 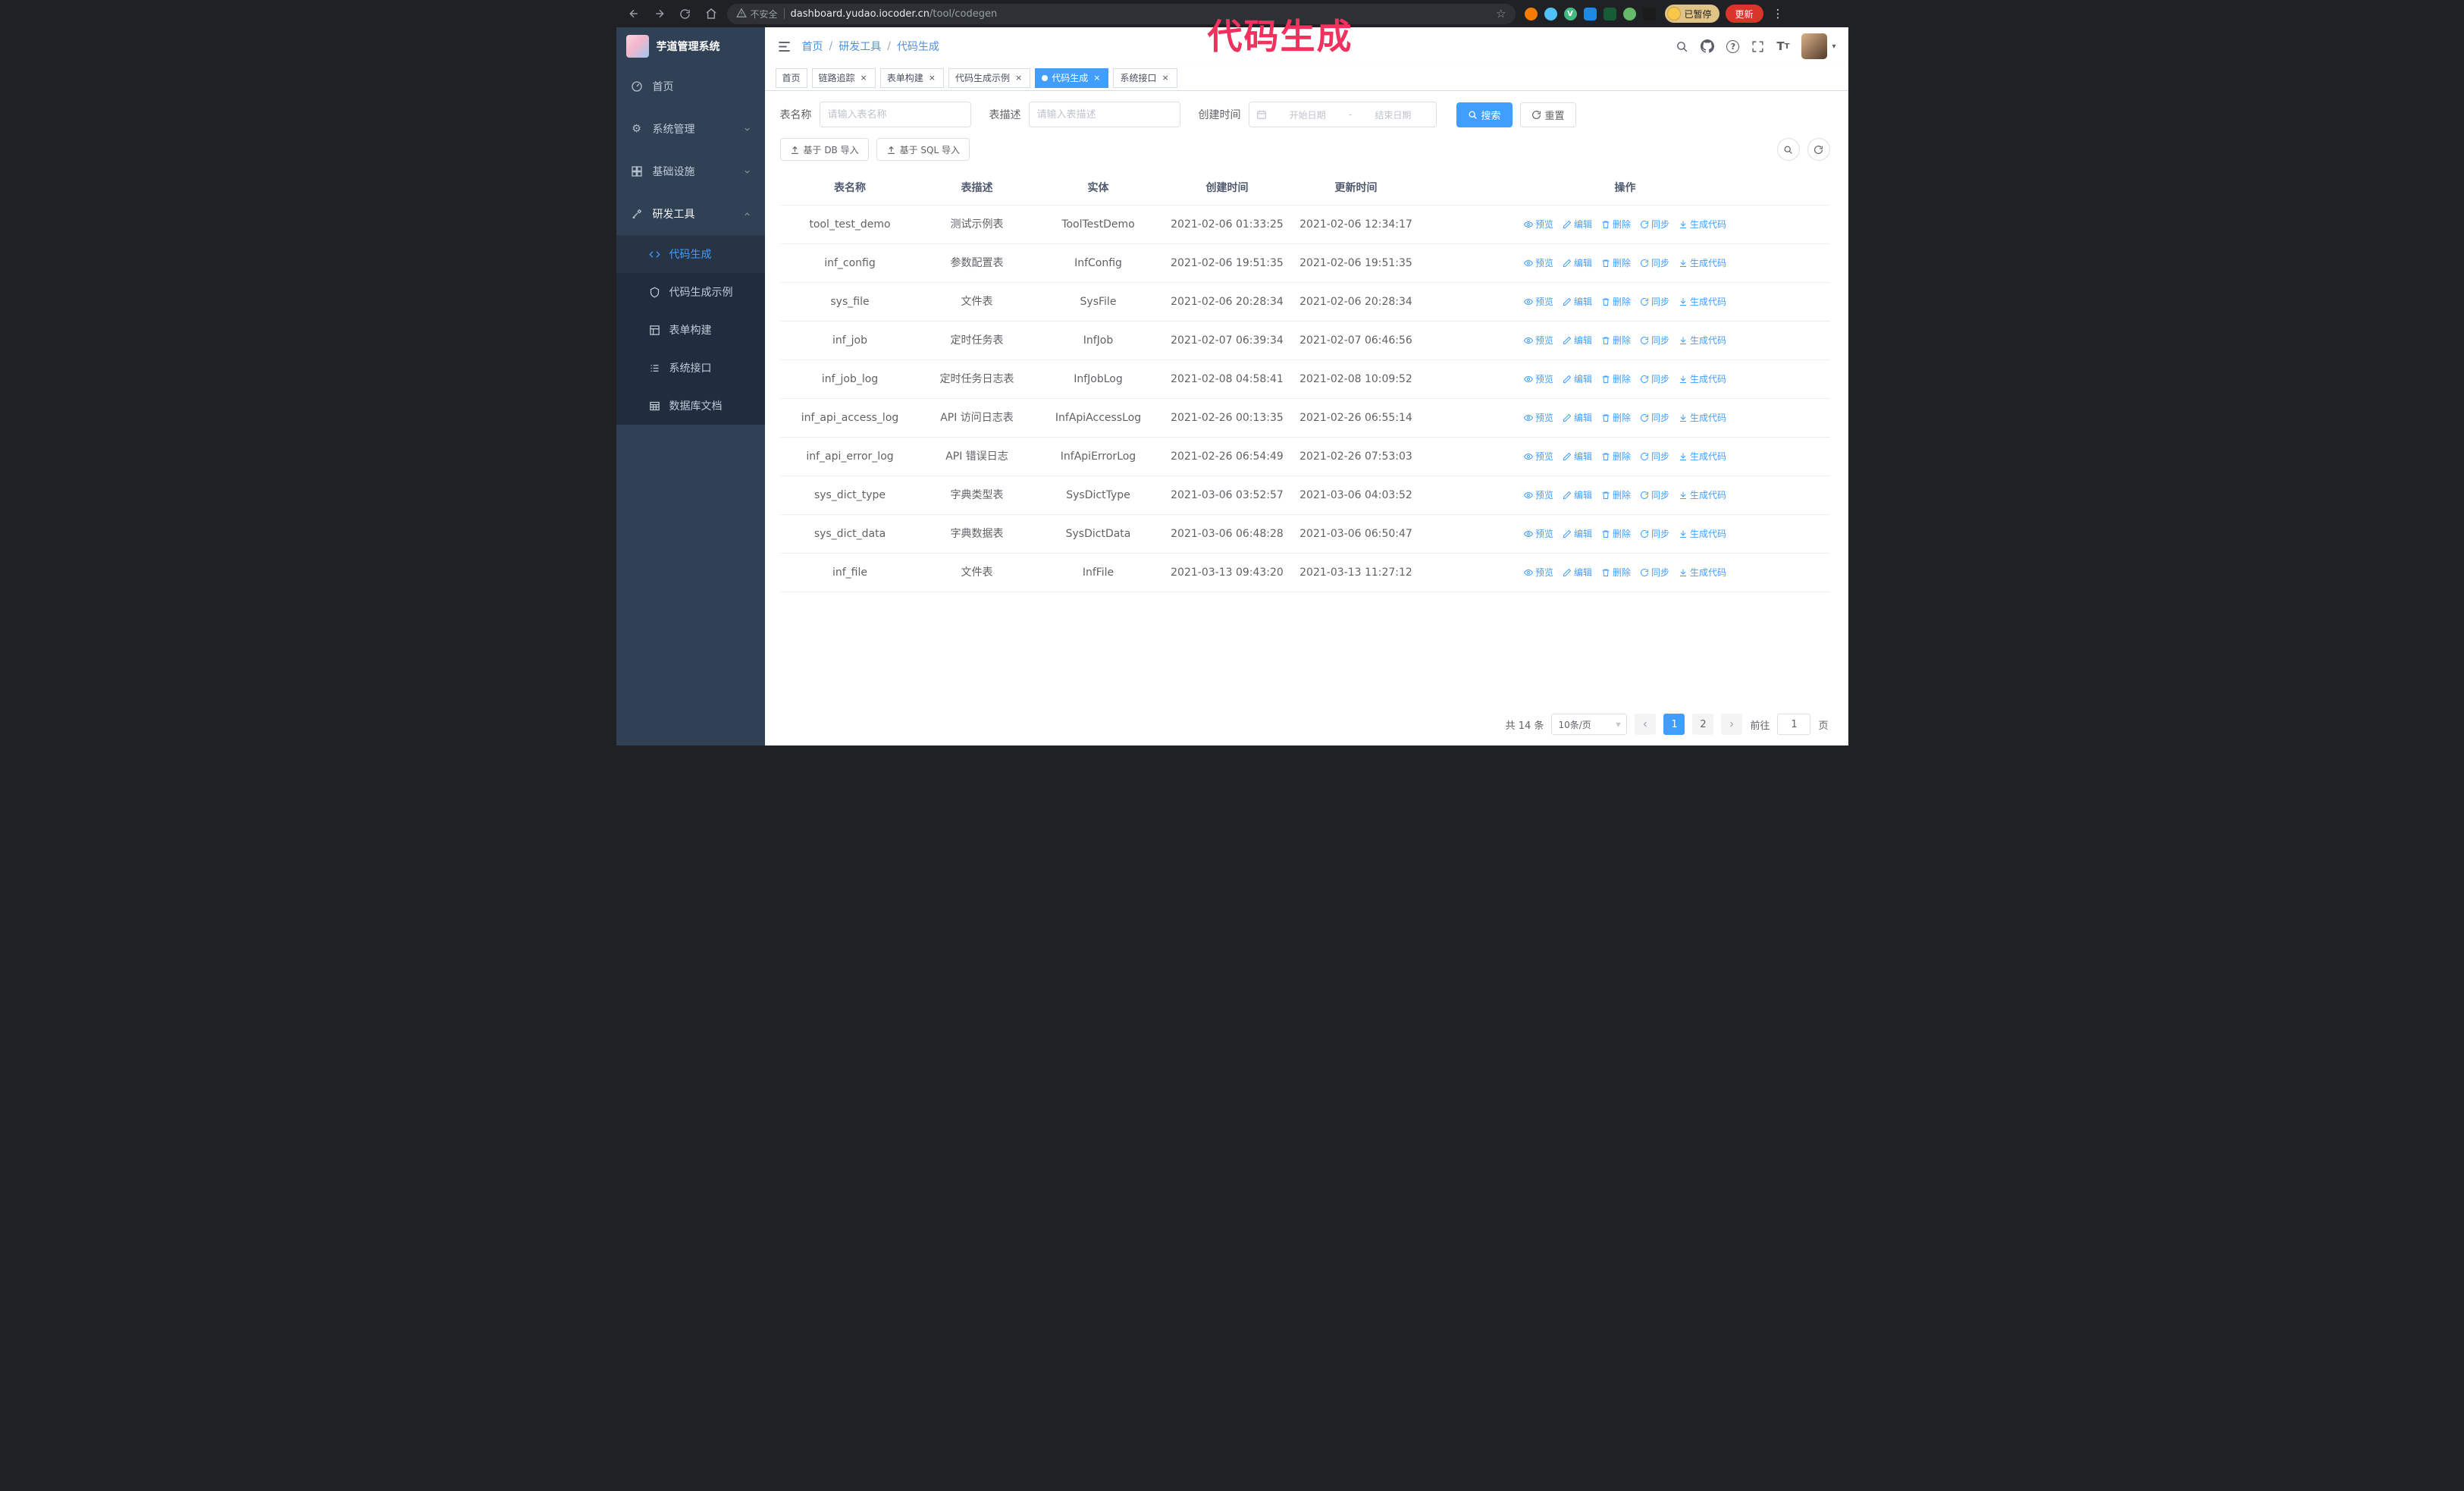 I want to click on toggle-search-button, so click(x=1788, y=149).